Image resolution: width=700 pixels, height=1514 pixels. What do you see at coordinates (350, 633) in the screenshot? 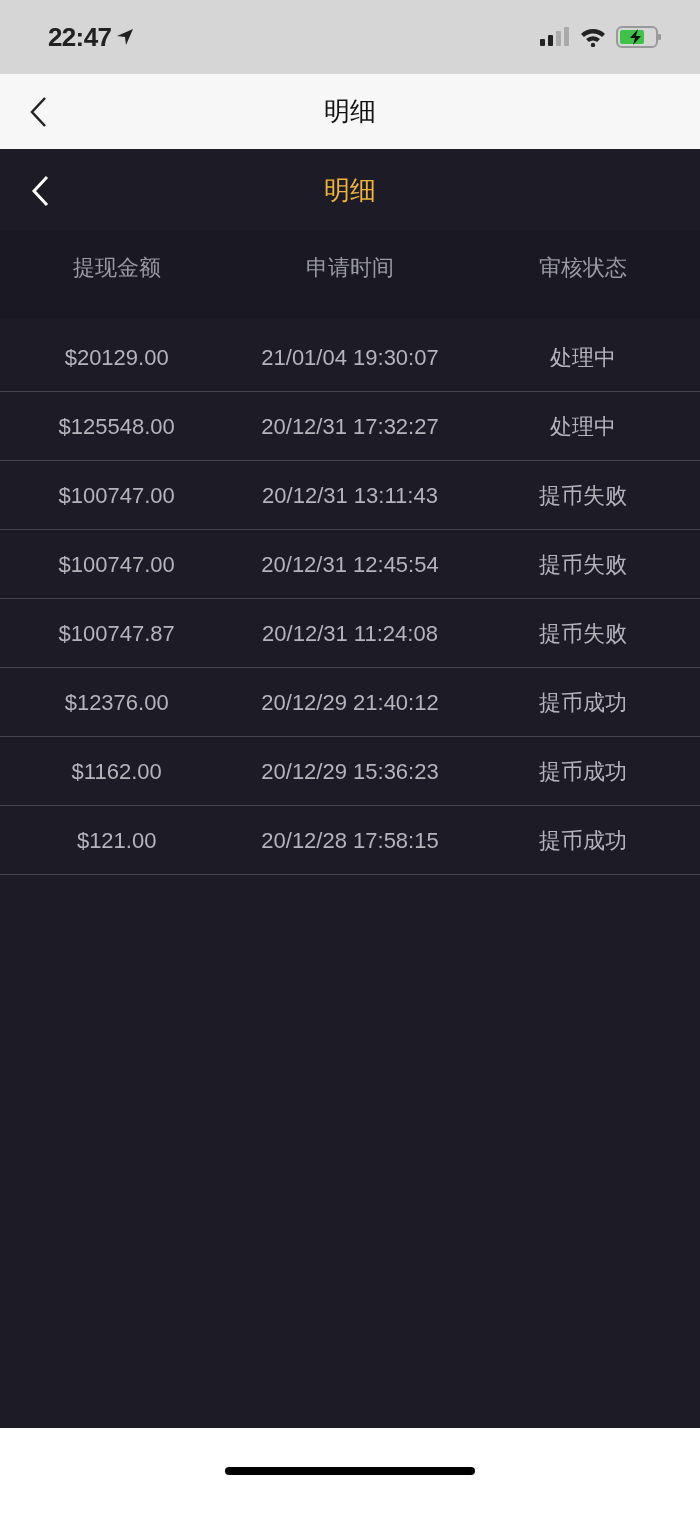
I see `table-cell-text: 20/12/31 11:24:08` at bounding box center [350, 633].